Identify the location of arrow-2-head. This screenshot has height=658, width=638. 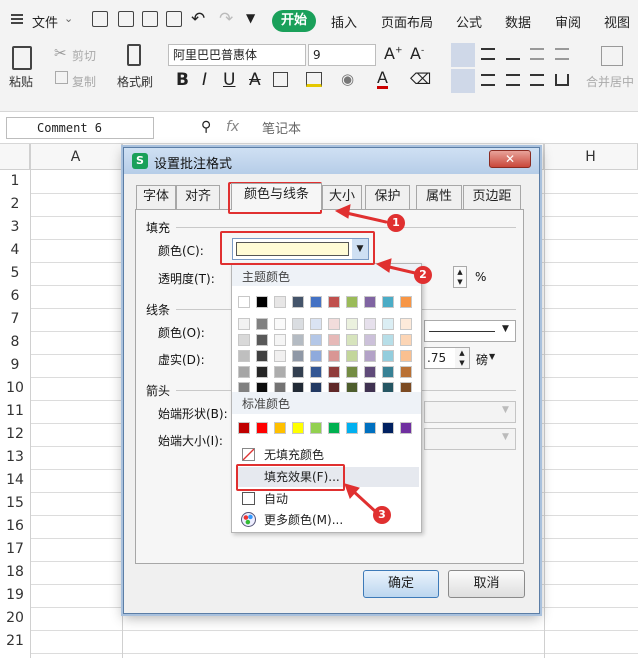
(383, 265).